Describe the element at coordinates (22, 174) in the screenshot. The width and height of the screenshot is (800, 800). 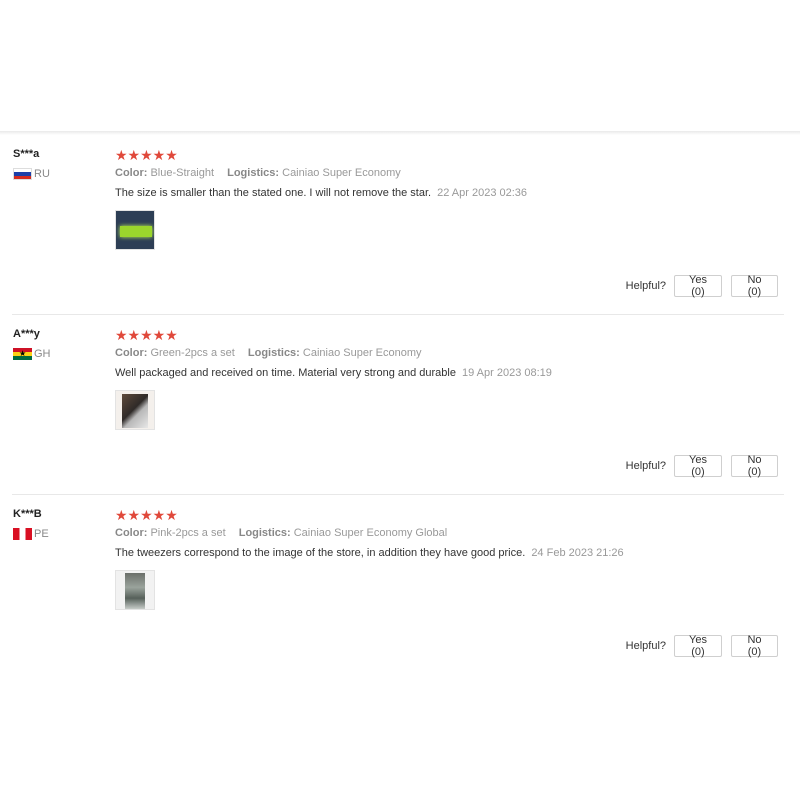
I see `russia-flag-icon` at that location.